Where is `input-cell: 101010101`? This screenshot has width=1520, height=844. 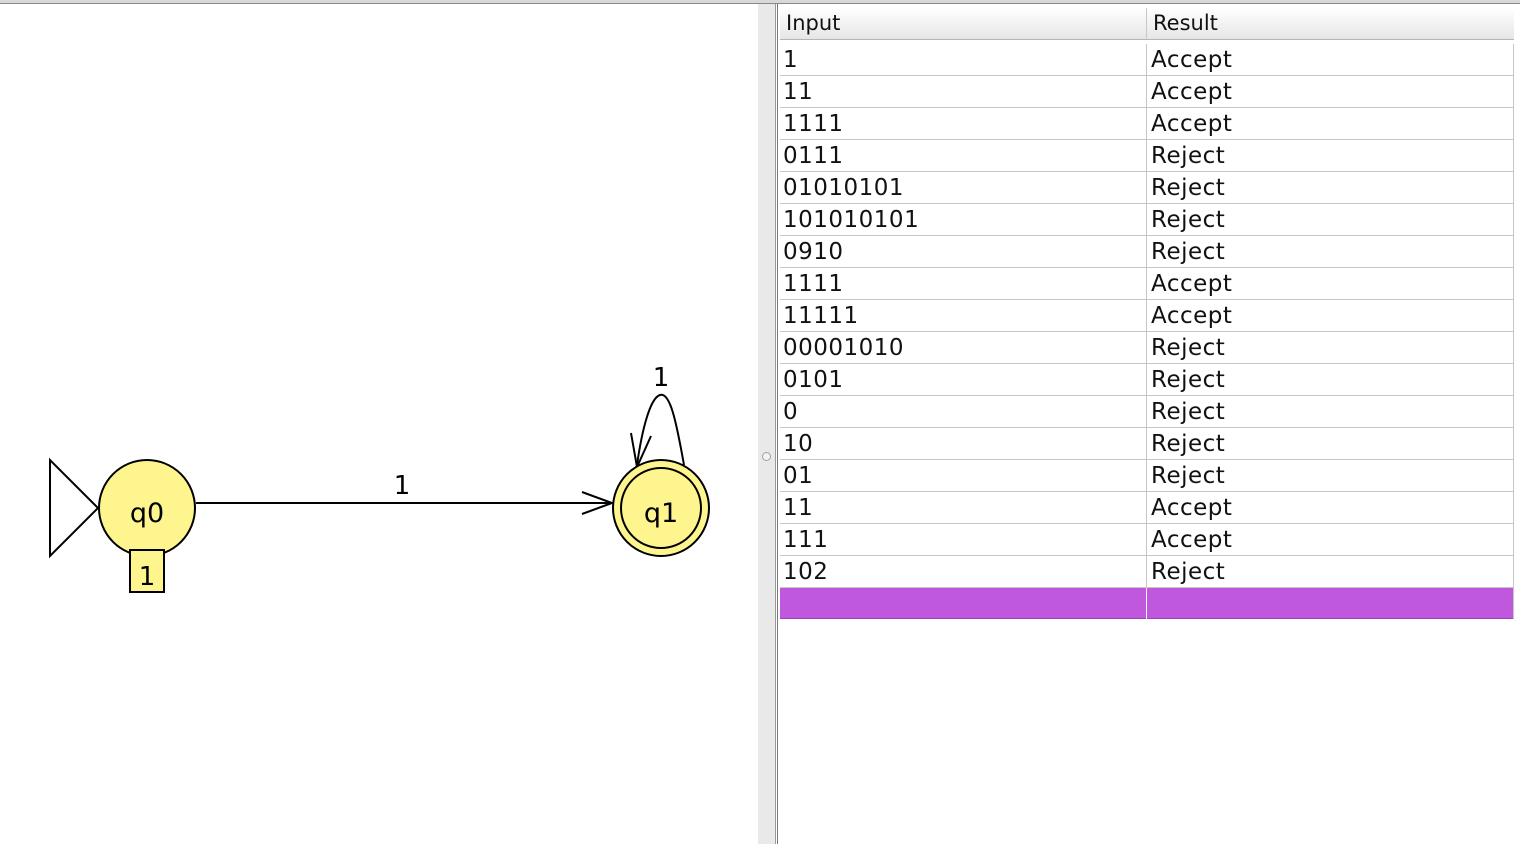
input-cell: 101010101 is located at coordinates (963, 219).